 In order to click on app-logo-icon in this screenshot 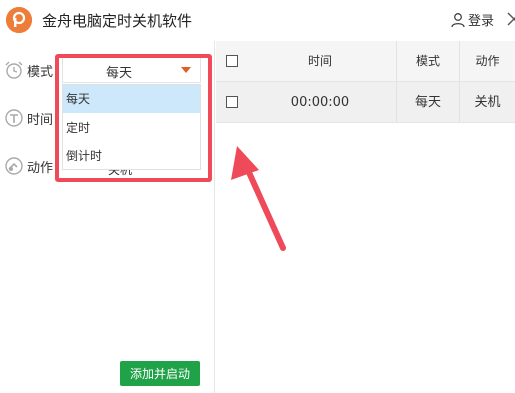, I will do `click(19, 20)`.